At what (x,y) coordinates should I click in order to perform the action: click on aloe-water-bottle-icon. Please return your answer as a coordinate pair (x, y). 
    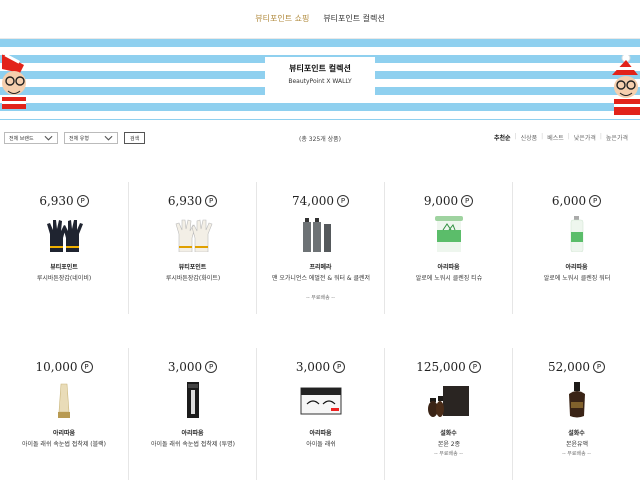
    Looking at the image, I should click on (577, 234).